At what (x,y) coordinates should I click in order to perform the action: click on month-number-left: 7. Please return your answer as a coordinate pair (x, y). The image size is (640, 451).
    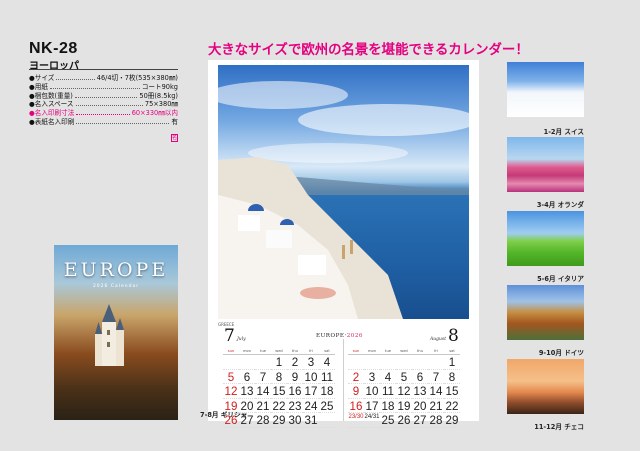
    Looking at the image, I should click on (229, 336).